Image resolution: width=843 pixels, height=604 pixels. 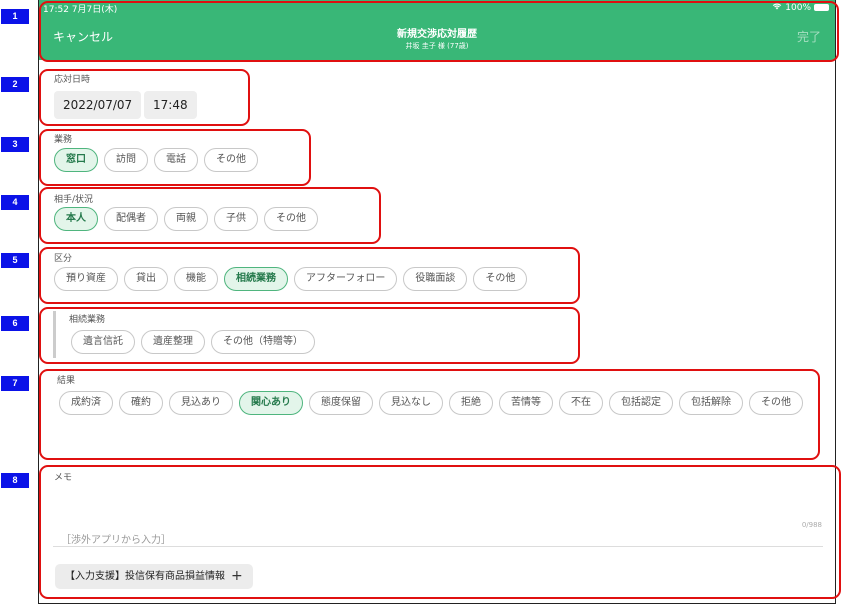 I want to click on kubun-option-chip: アフターフォロー, so click(x=346, y=279).